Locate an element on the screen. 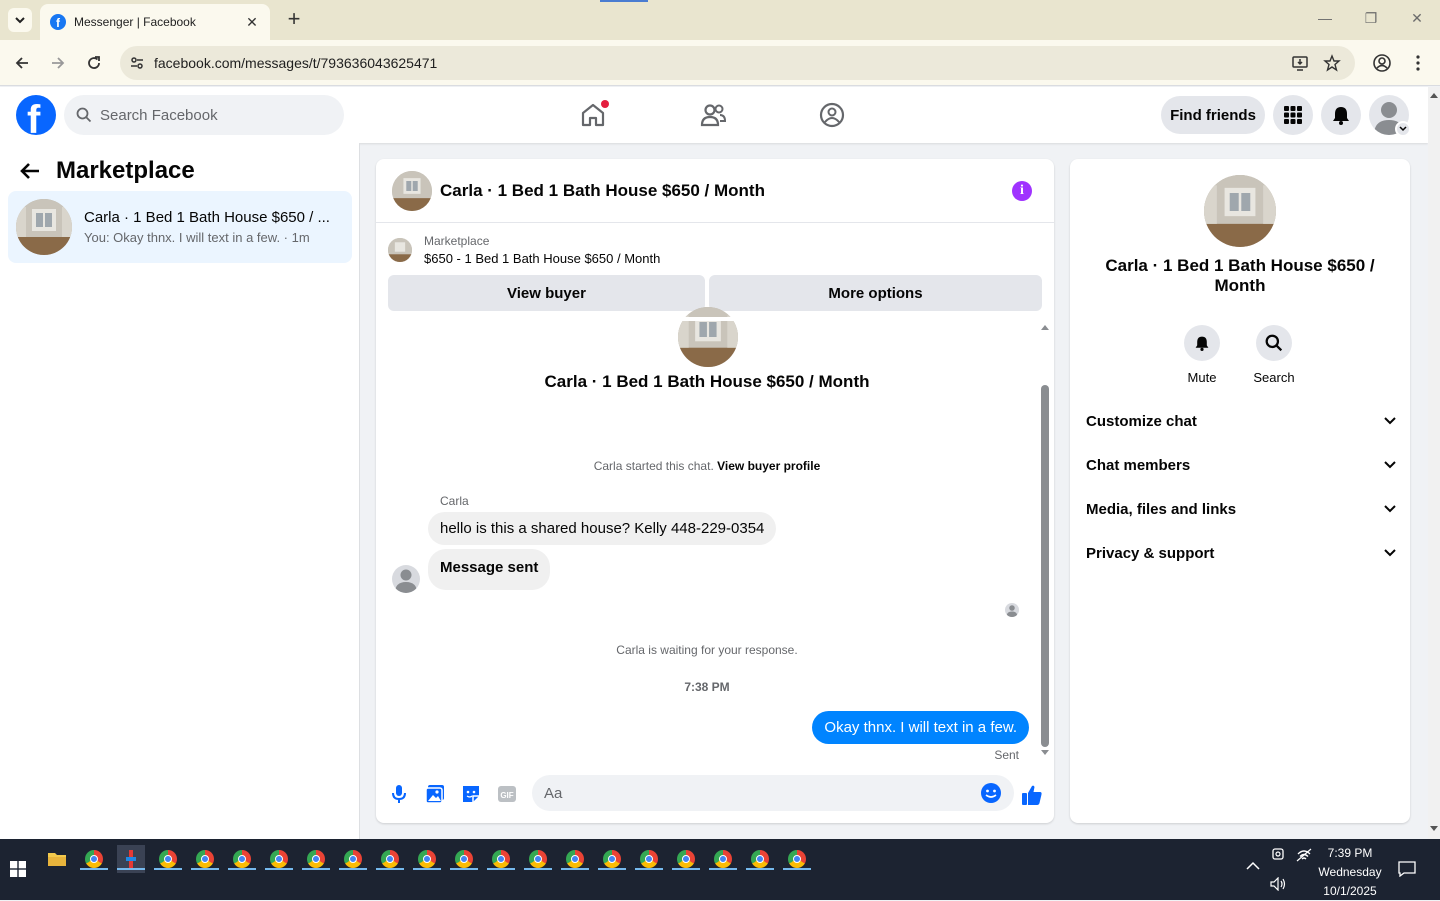 This screenshot has height=901, width=1440. search-label: Search is located at coordinates (1274, 377).